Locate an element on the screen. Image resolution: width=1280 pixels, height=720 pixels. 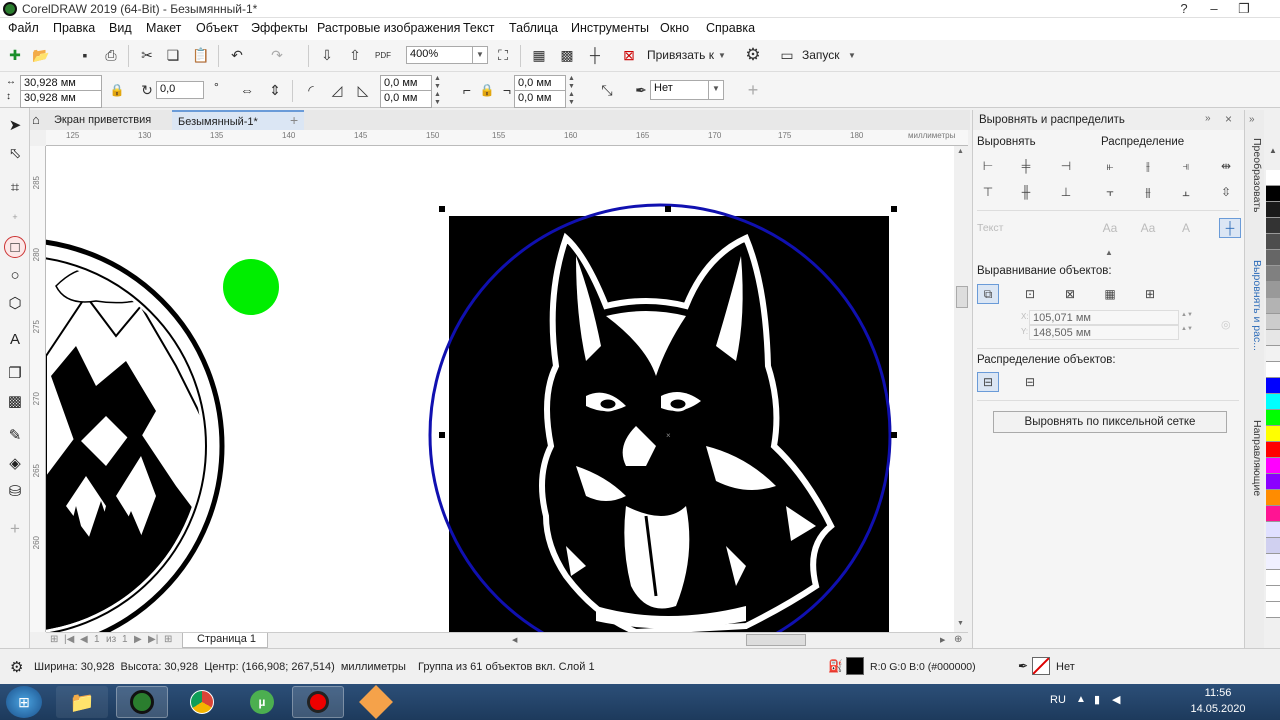
chevron-down-icon: ▼ is located at coordinates (722, 55).